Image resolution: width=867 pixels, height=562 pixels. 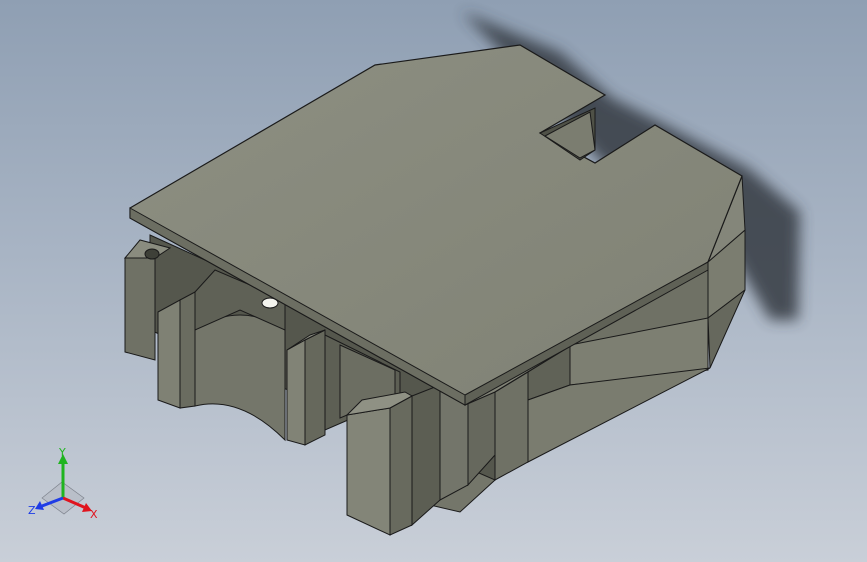 I want to click on x-axis-label: X, so click(x=94, y=514).